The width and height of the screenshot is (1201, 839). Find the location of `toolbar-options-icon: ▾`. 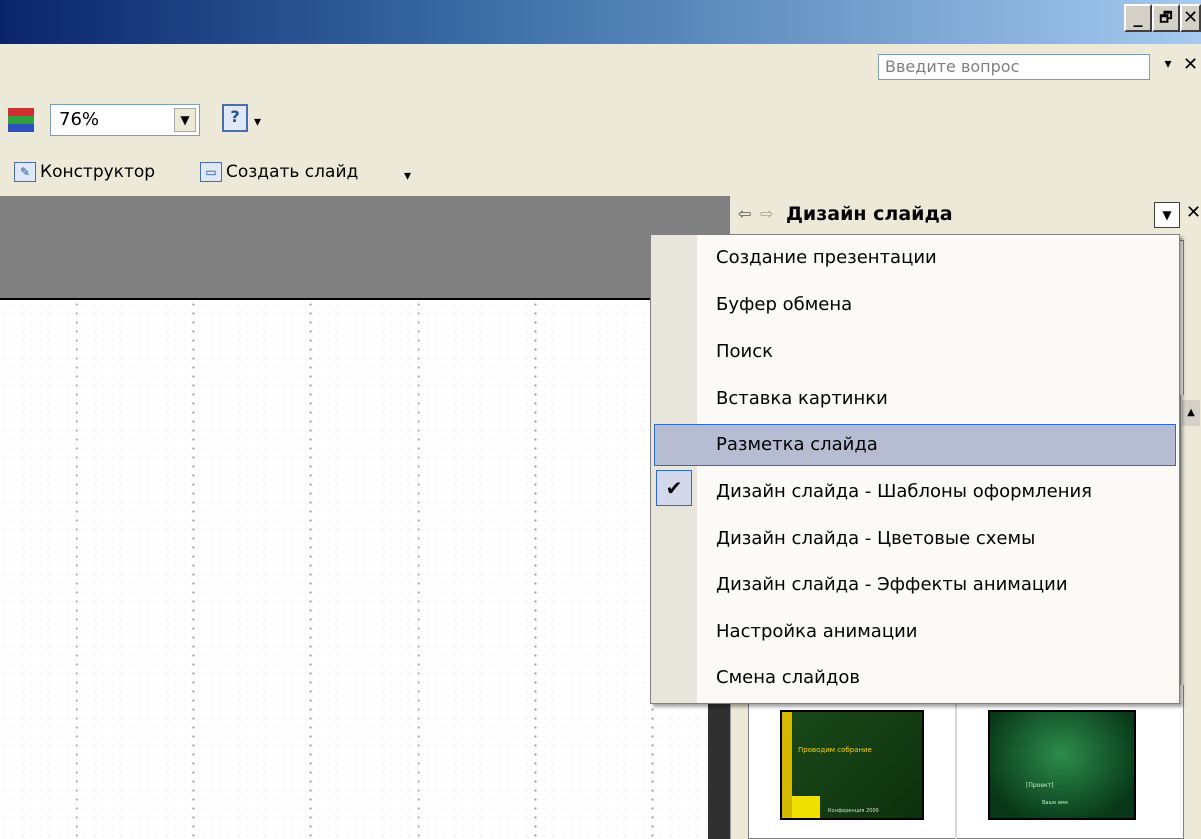

toolbar-options-icon: ▾ is located at coordinates (257, 122).